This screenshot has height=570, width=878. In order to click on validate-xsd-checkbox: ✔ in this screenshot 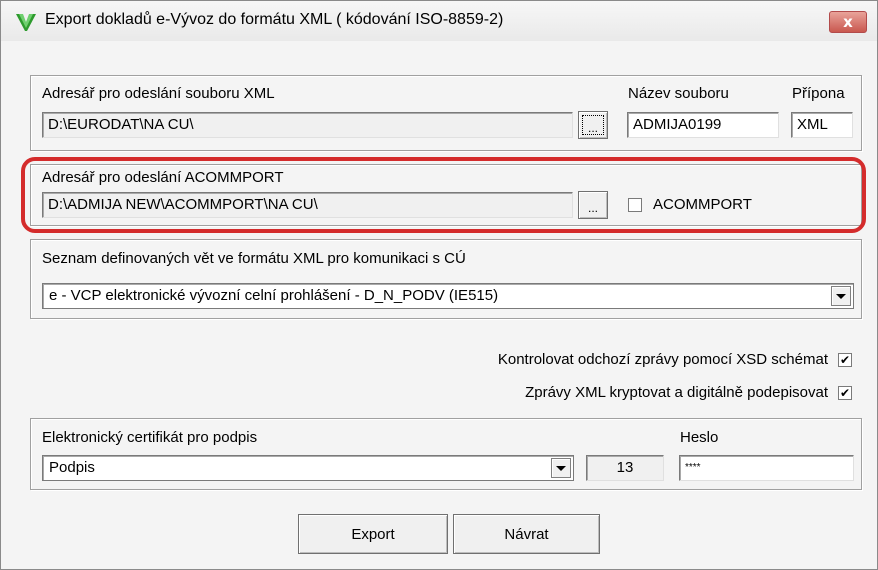, I will do `click(845, 360)`.